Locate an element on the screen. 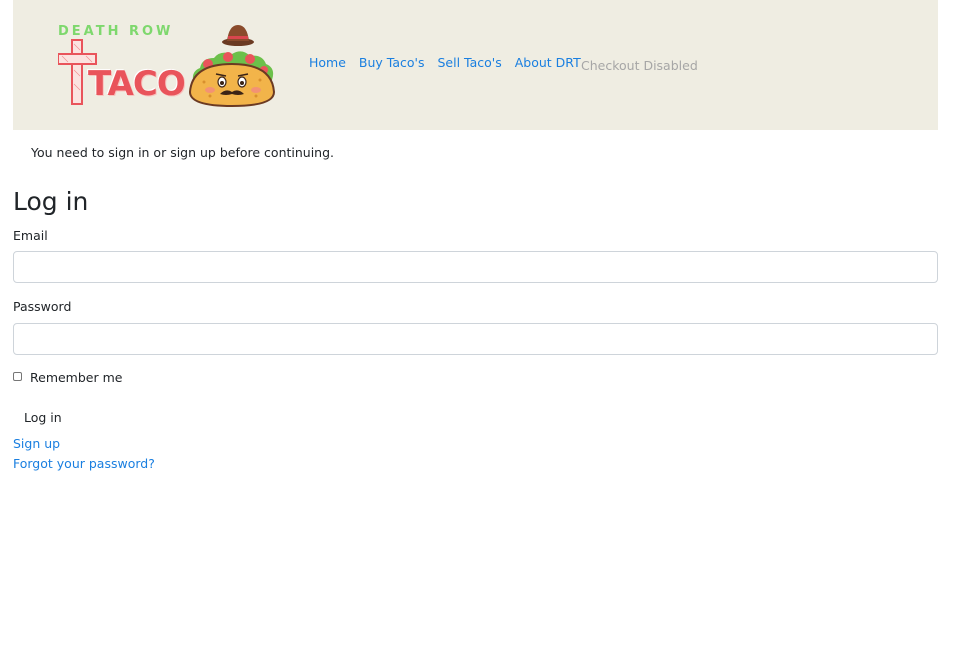 The width and height of the screenshot is (970, 655). password-label: Password is located at coordinates (42, 306).